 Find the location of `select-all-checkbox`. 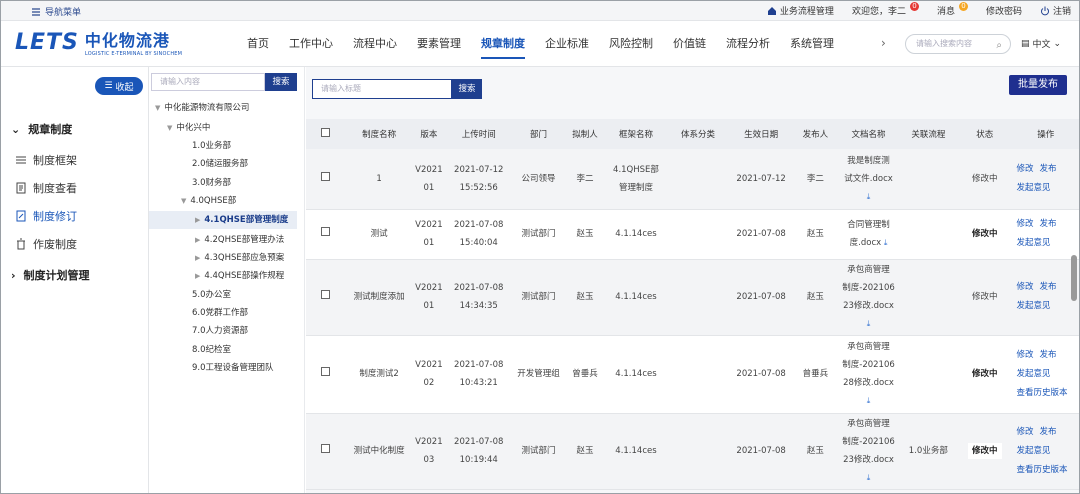

select-all-checkbox is located at coordinates (326, 134).